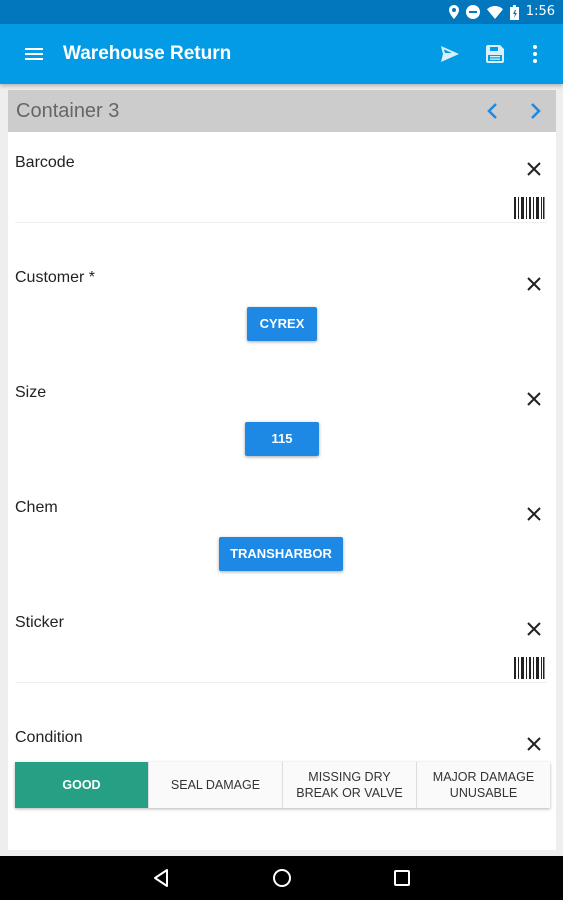  I want to click on menu-icon, so click(34, 54).